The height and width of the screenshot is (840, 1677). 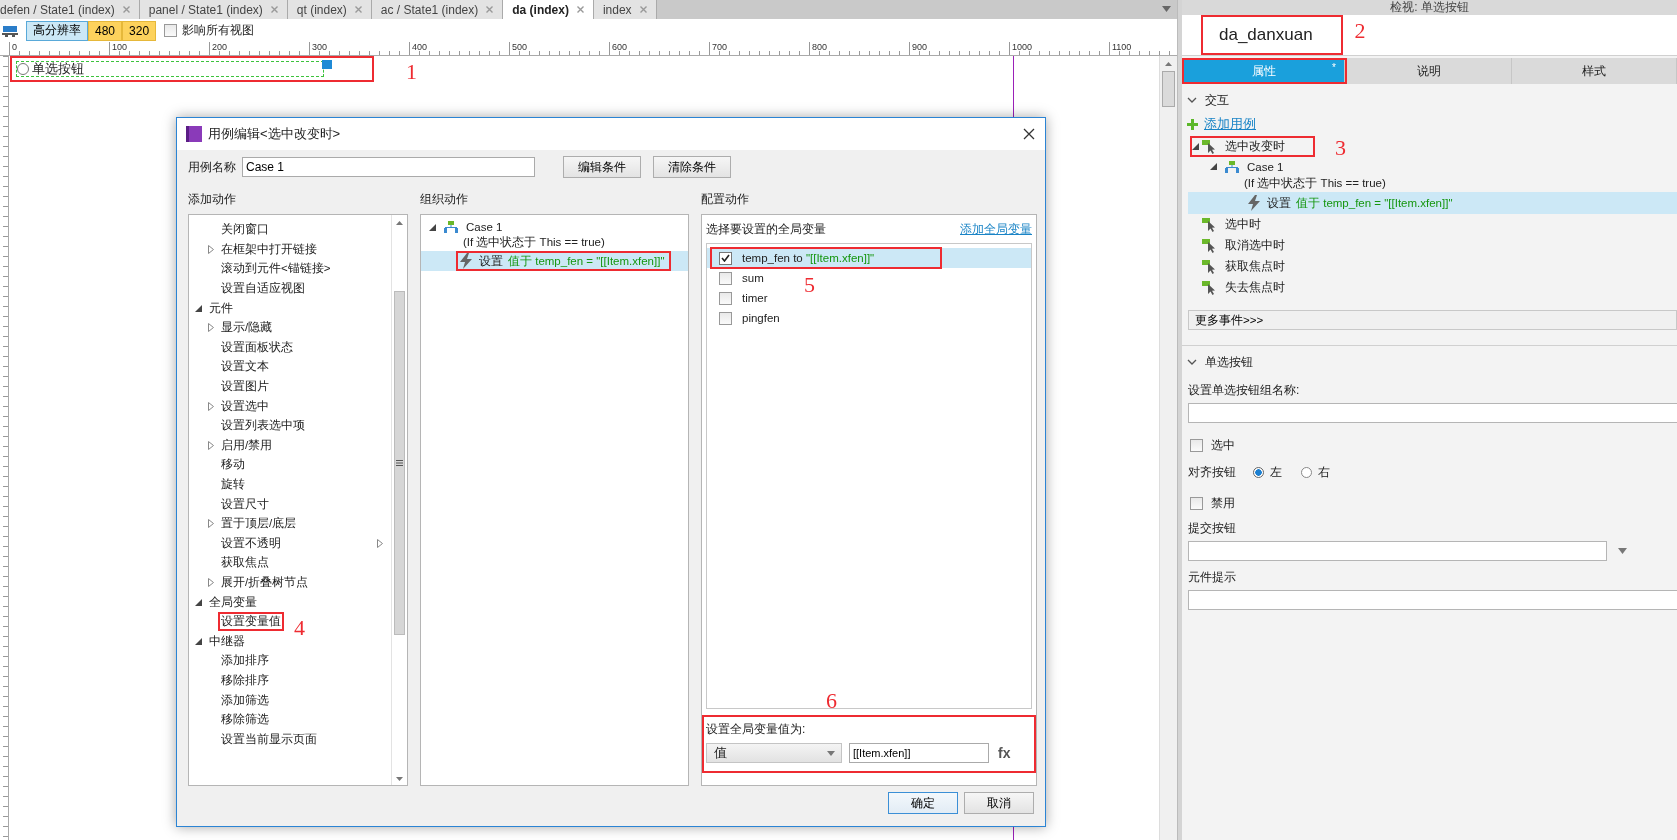 I want to click on scroll-up-icon, so click(x=1168, y=64).